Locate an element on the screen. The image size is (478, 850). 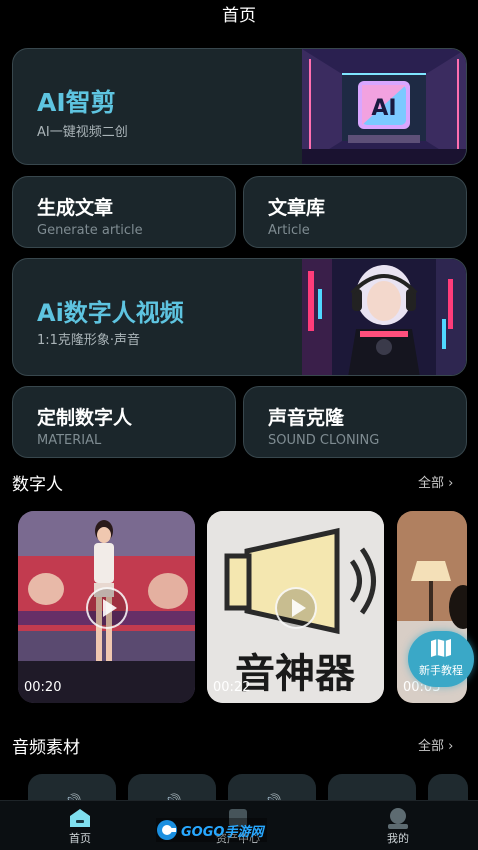
digital-human-see-all-link: 全部 › is located at coordinates (435, 481).